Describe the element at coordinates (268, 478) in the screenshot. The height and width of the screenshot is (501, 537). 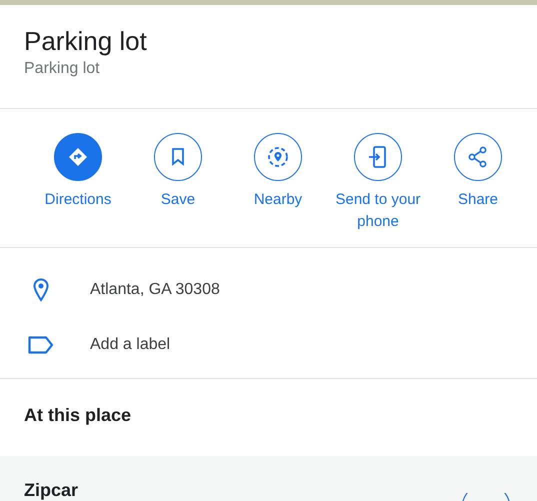
I see `place-row: Zipcar` at that location.